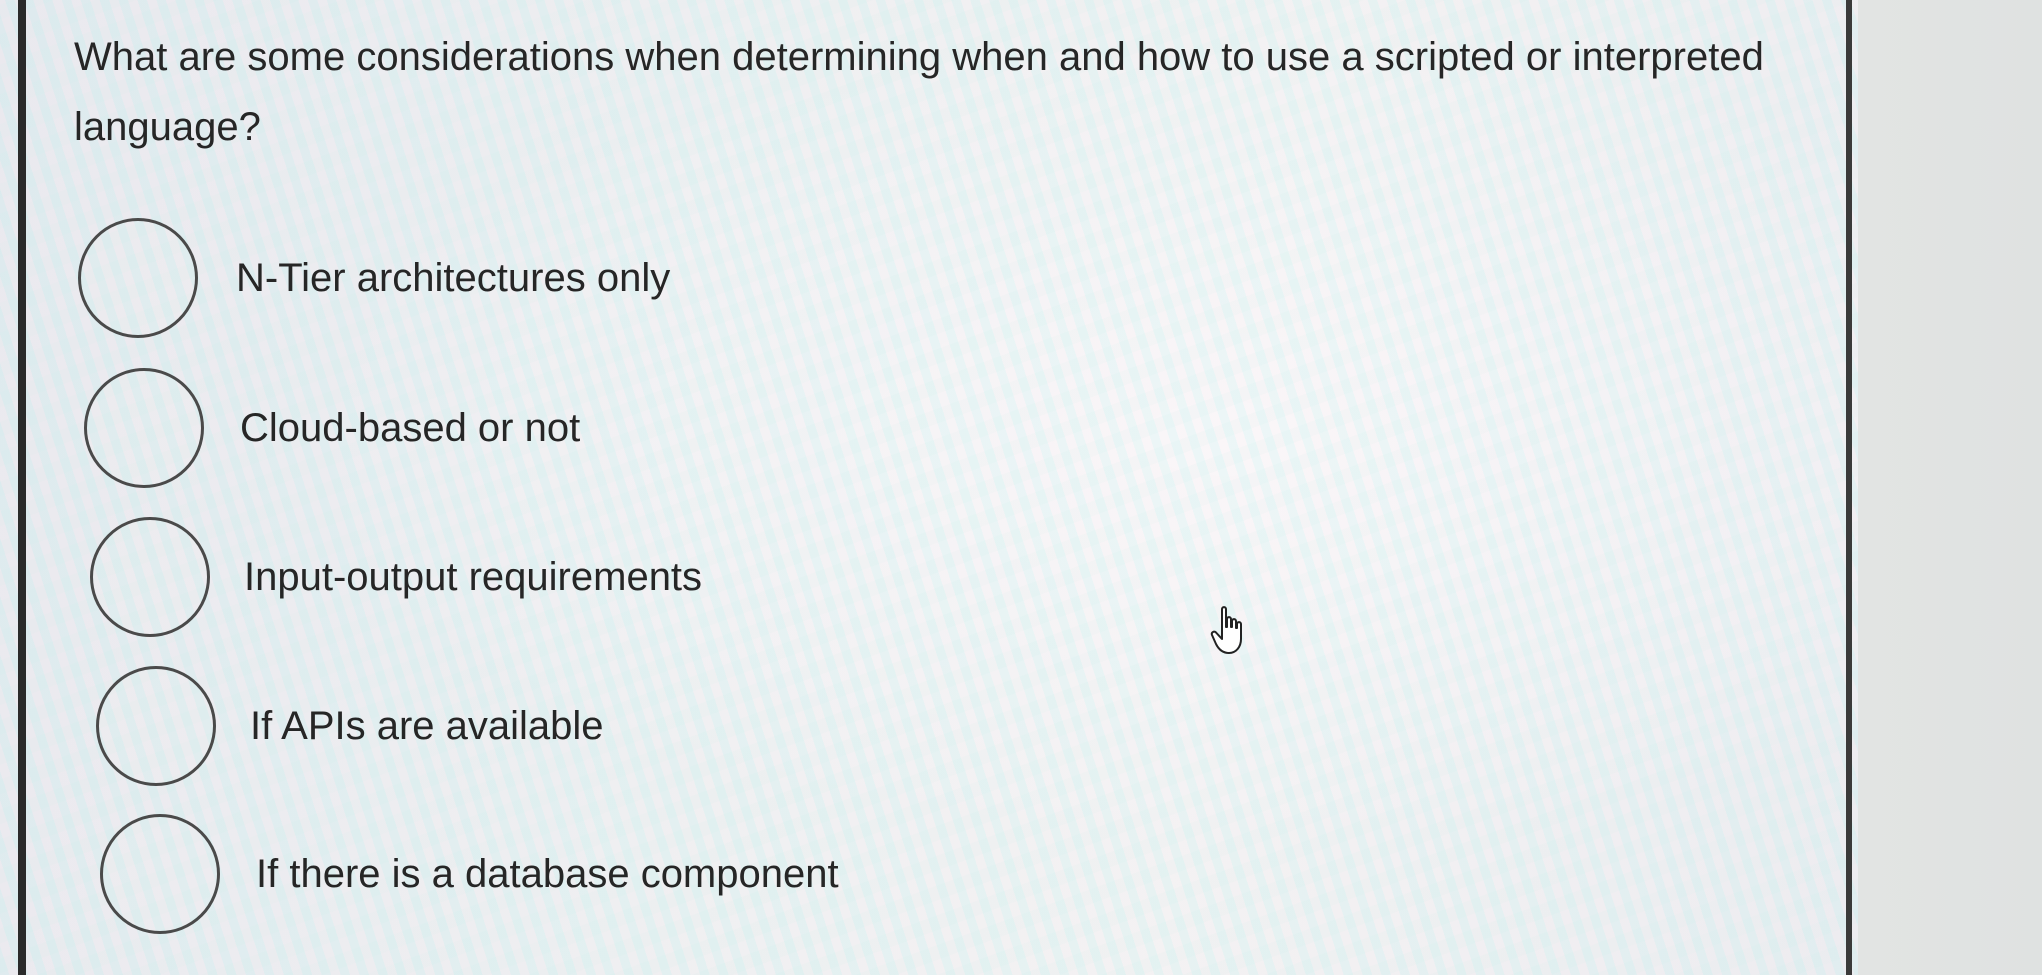  I want to click on answer-option-2: Cloud-based or not, so click(332, 428).